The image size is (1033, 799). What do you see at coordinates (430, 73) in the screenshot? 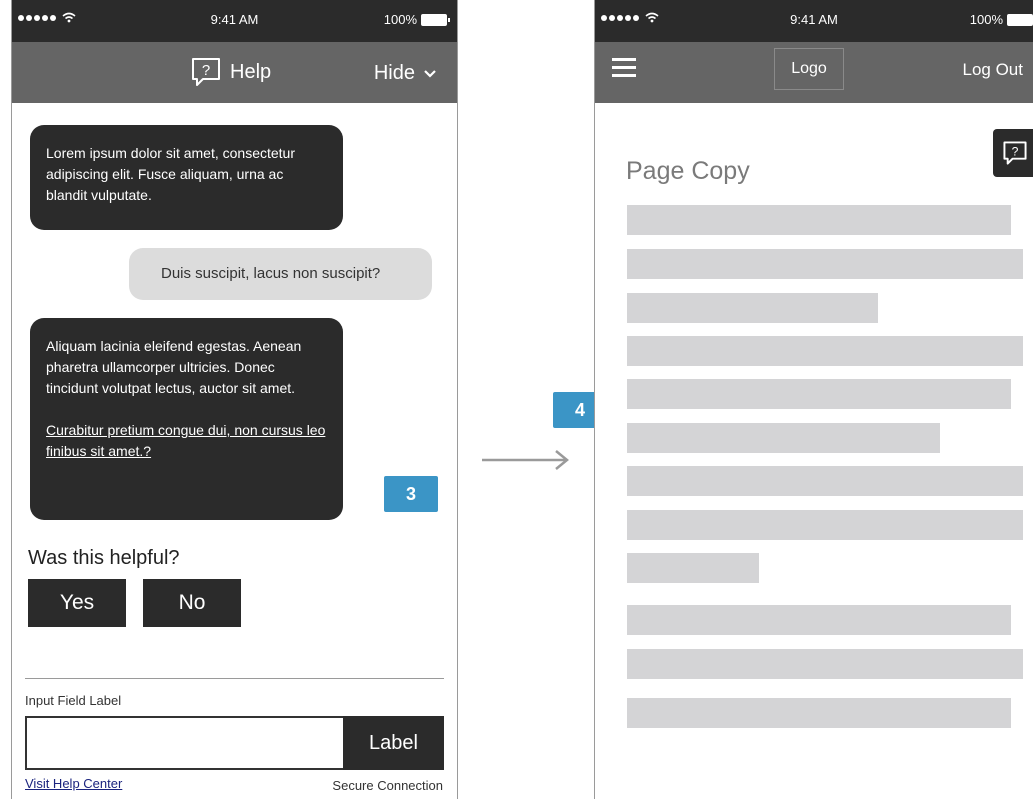
I see `chevron-down-icon` at bounding box center [430, 73].